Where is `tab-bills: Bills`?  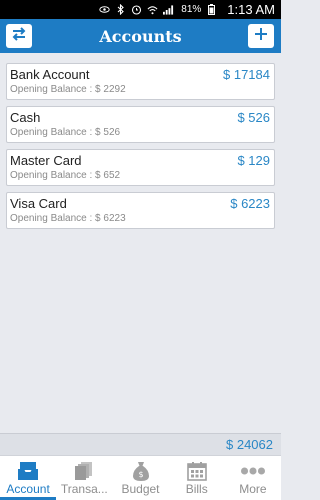 tab-bills: Bills is located at coordinates (197, 478).